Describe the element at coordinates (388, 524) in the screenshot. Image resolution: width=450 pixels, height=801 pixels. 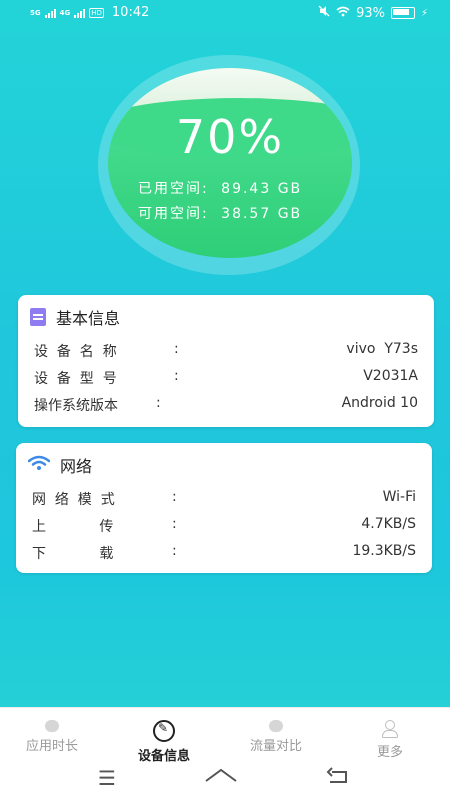
I see `net-value: 4.7KB/S` at that location.